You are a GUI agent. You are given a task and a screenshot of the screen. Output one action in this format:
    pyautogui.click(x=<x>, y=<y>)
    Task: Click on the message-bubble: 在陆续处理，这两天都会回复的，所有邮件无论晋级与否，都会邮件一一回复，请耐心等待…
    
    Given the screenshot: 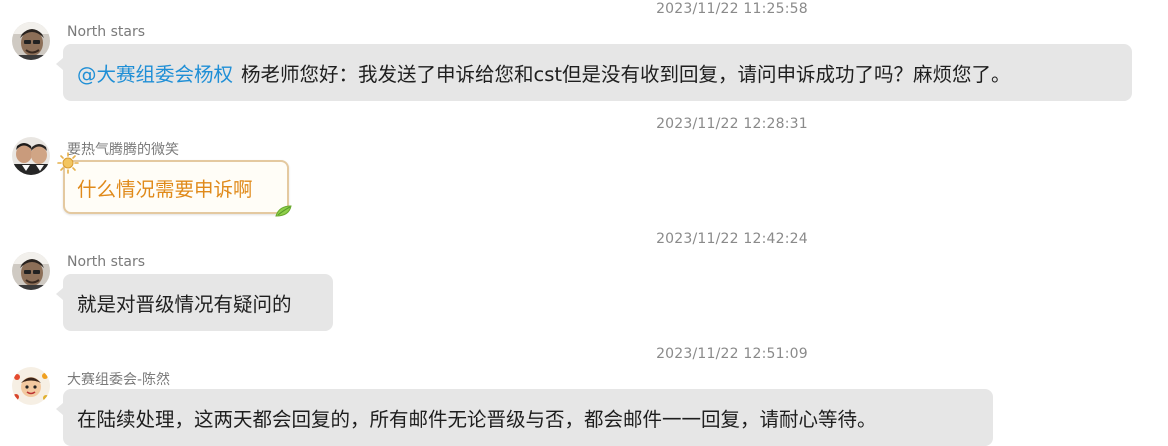 What is the action you would take?
    pyautogui.click(x=524, y=417)
    